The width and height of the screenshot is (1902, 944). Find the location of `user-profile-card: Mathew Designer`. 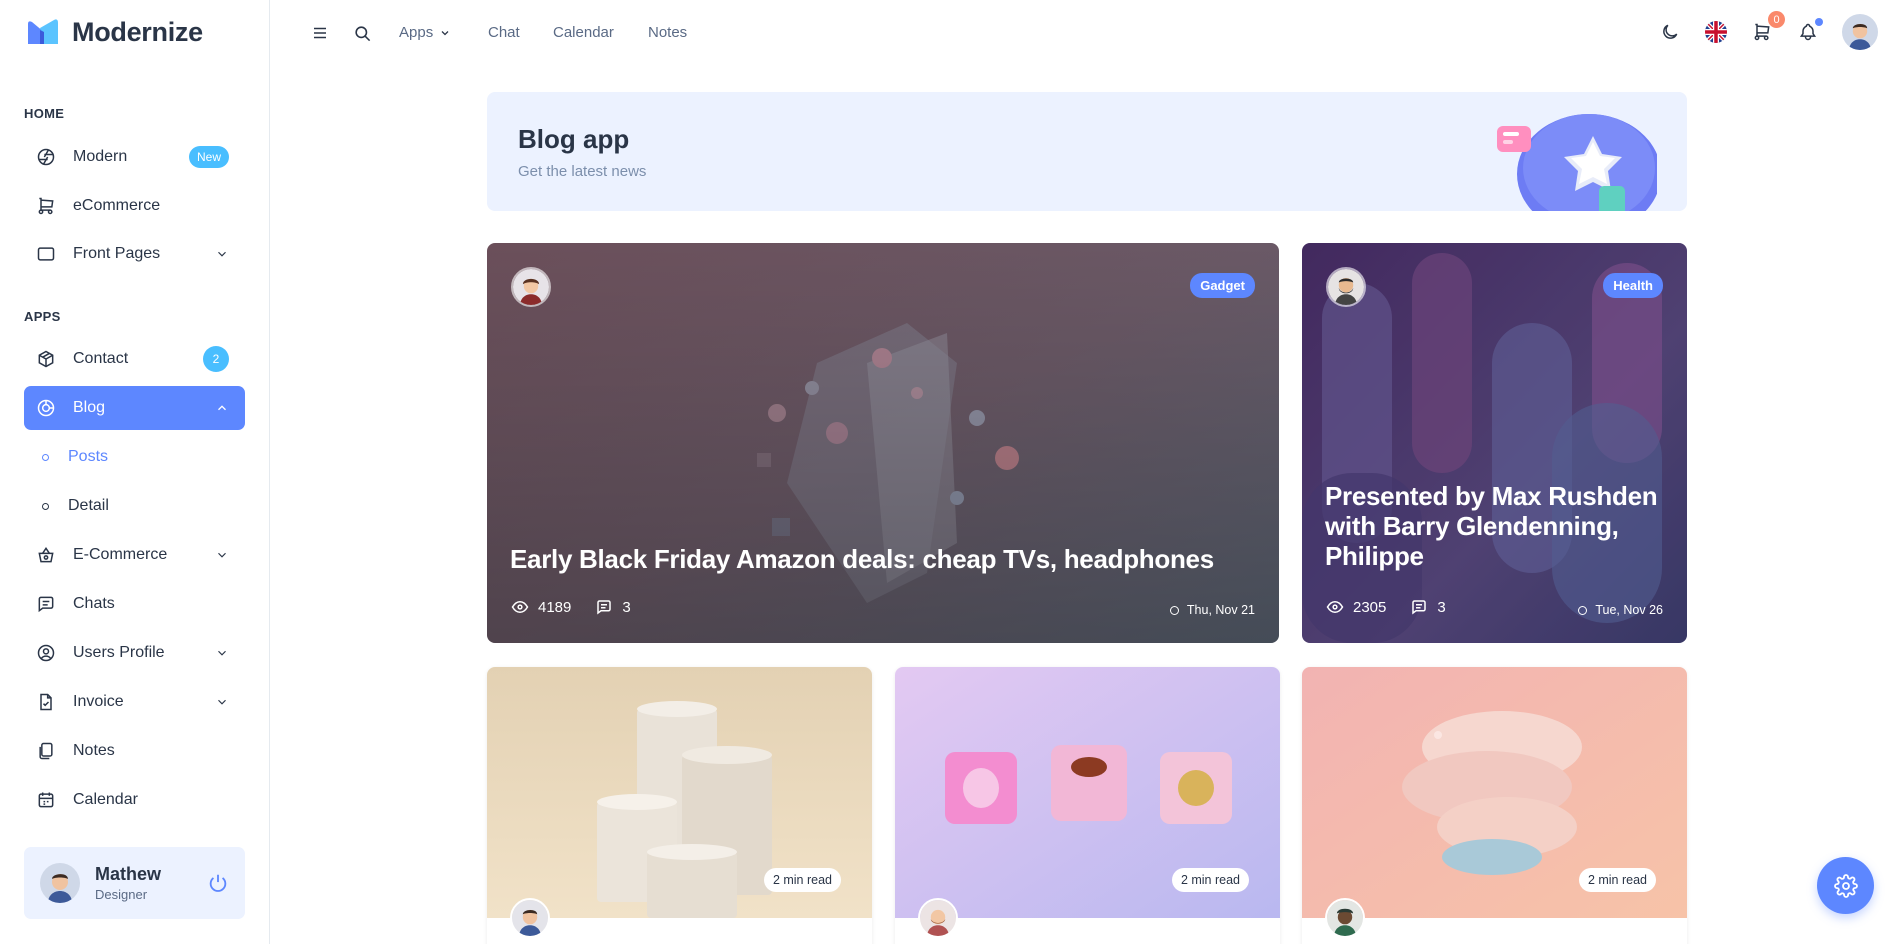

user-profile-card: Mathew Designer is located at coordinates (134, 883).